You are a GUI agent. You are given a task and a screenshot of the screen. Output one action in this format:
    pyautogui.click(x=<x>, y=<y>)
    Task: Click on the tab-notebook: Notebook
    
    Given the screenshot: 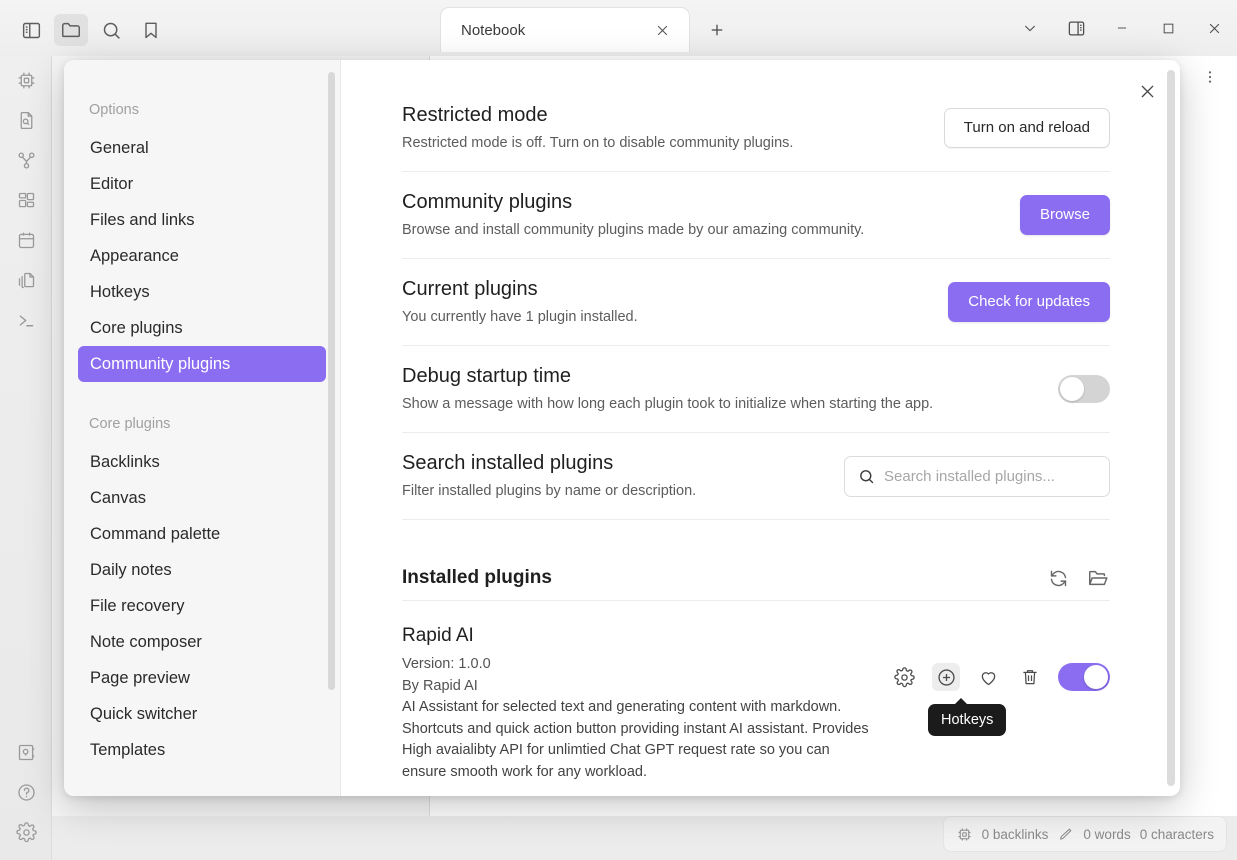 What is the action you would take?
    pyautogui.click(x=565, y=29)
    